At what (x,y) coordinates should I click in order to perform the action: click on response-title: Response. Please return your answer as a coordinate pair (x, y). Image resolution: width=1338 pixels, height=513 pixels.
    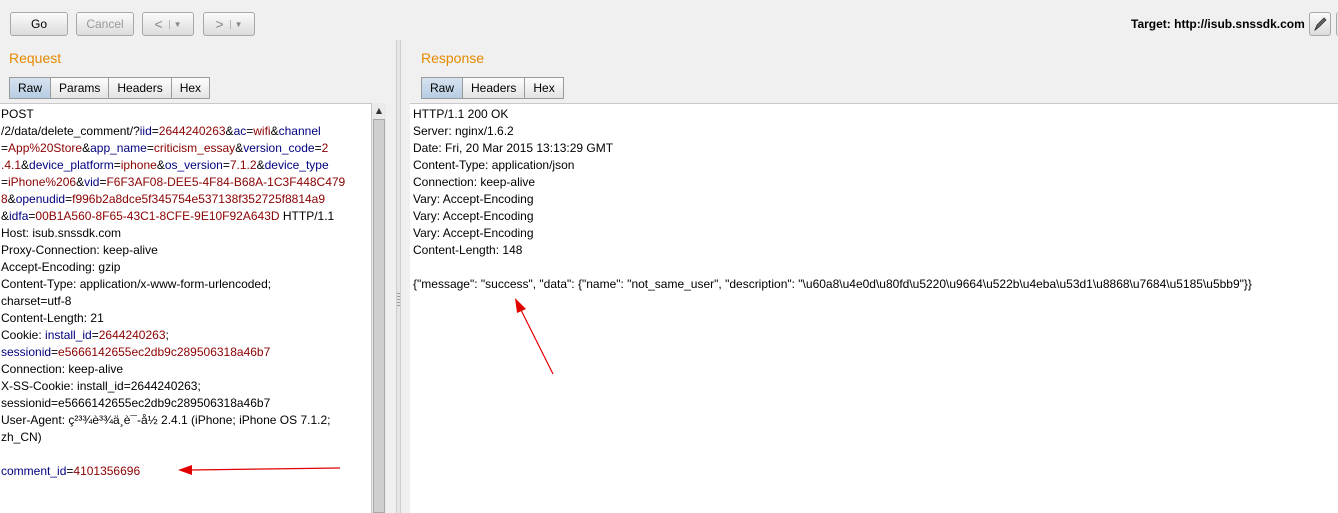
    Looking at the image, I should click on (453, 58).